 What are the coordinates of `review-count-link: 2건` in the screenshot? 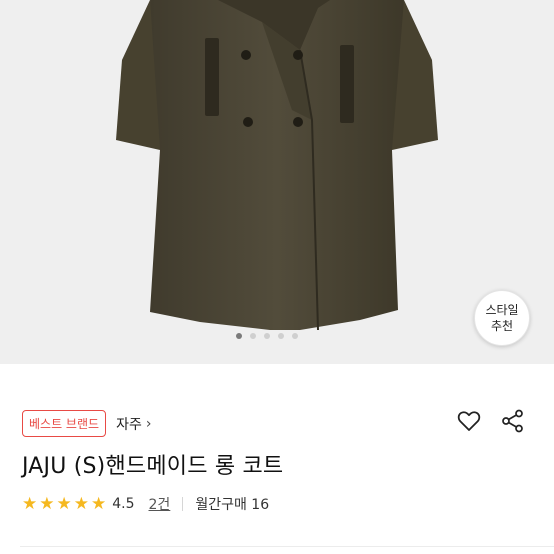 It's located at (160, 504).